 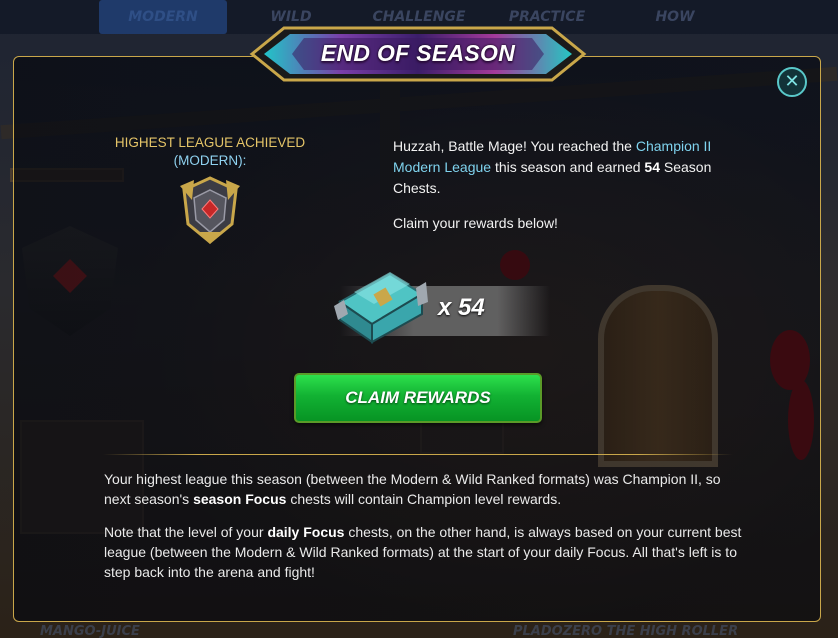 I want to click on info2-before: Note that the level of your, so click(x=186, y=532).